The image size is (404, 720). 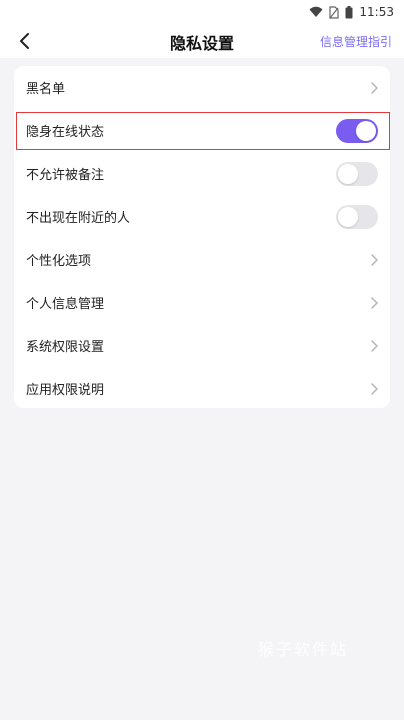 I want to click on settings-row-label: 应用权限说明, so click(x=65, y=390).